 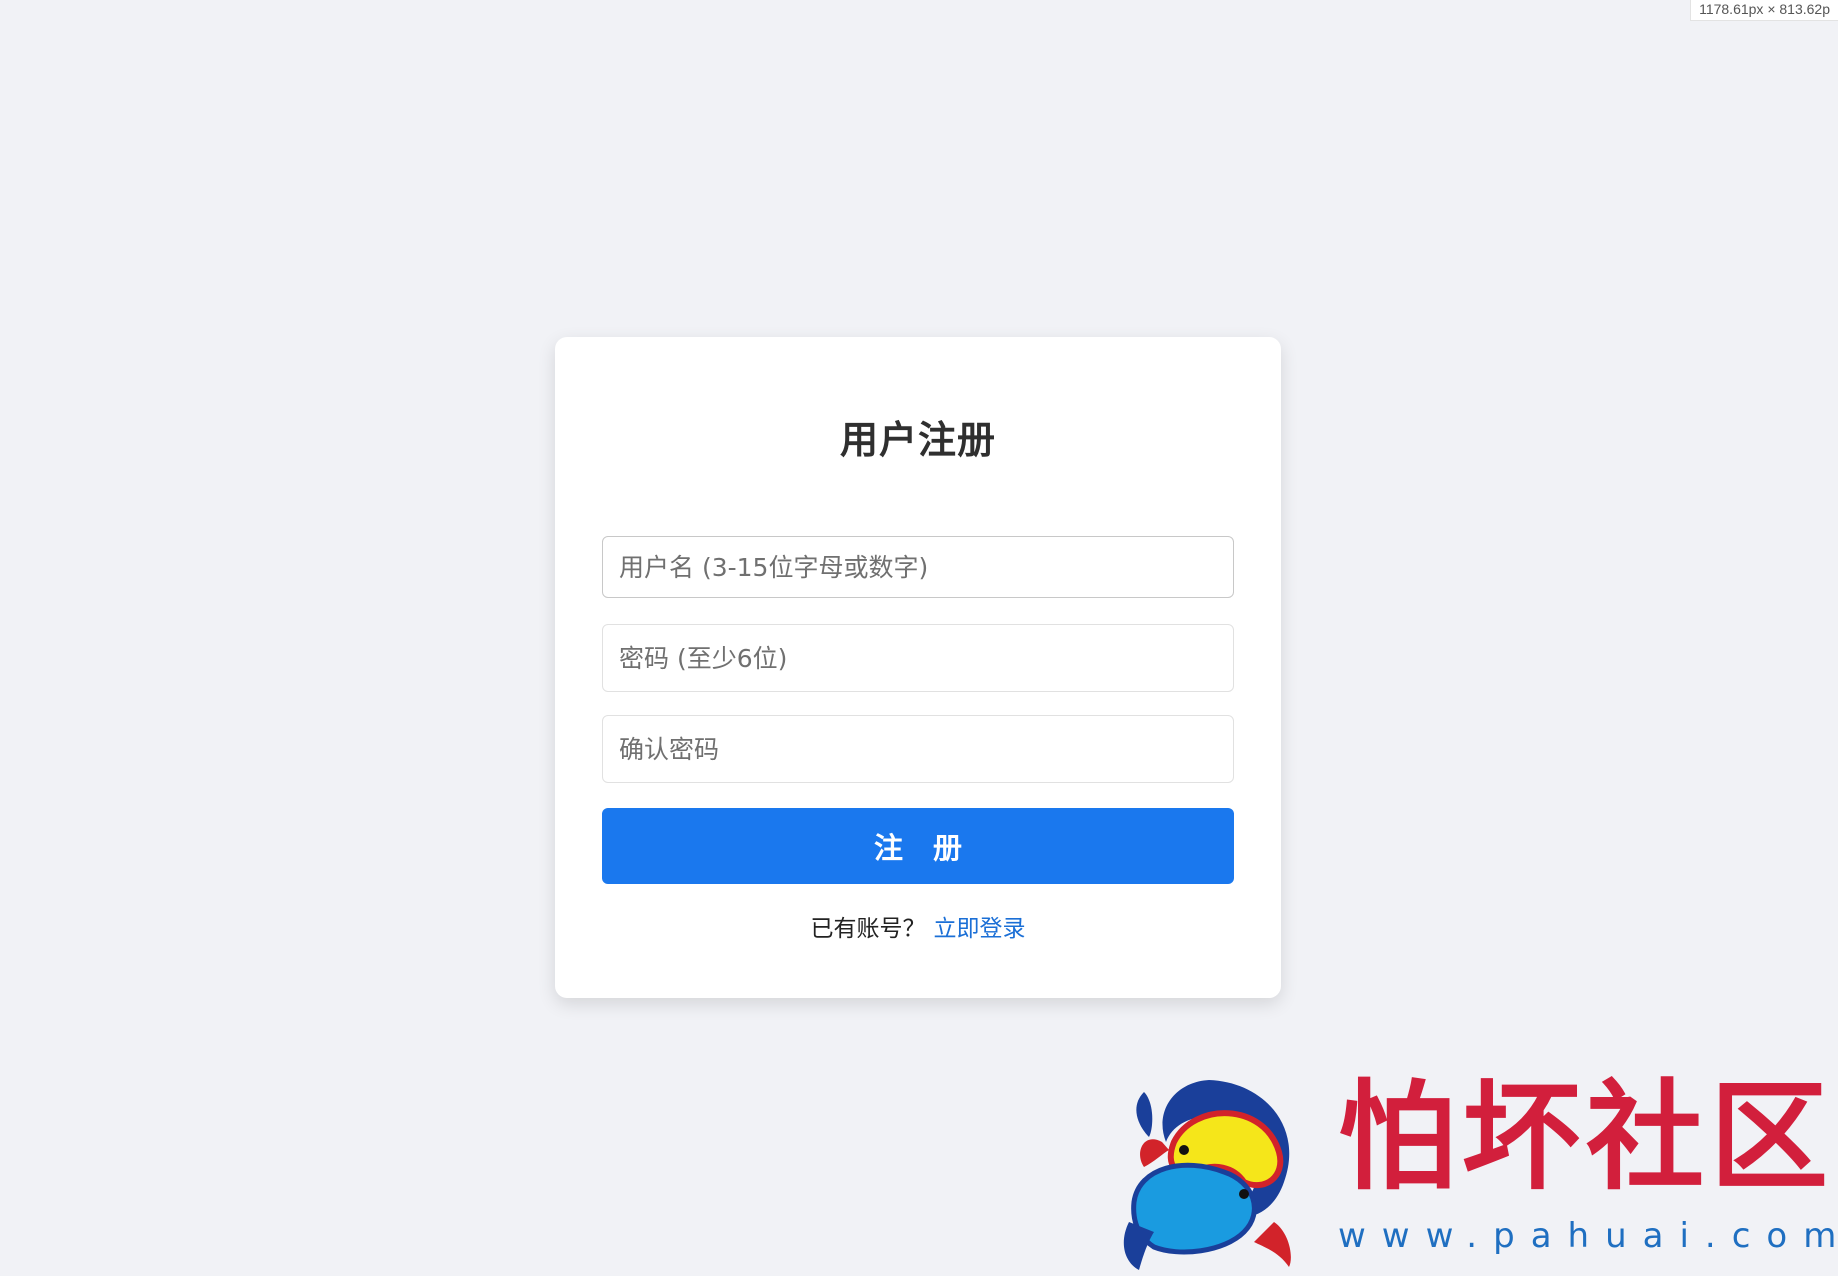 What do you see at coordinates (918, 567) in the screenshot?
I see `username-input` at bounding box center [918, 567].